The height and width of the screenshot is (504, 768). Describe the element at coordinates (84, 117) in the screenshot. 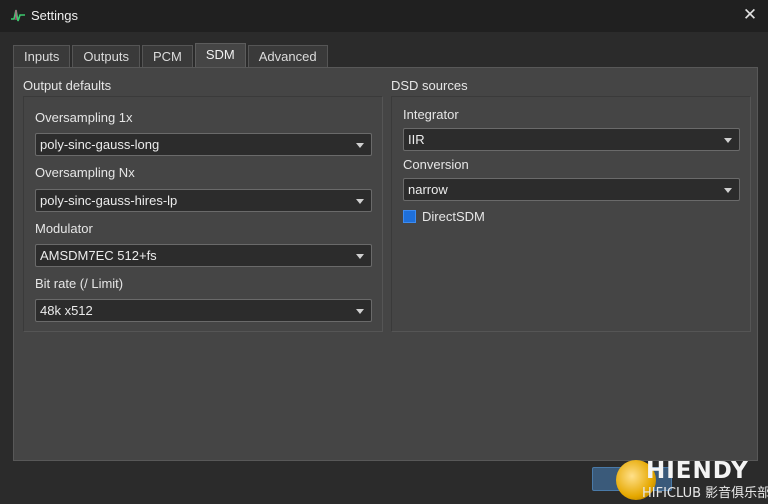

I see `oversampling-1x-label: Oversampling 1x` at that location.